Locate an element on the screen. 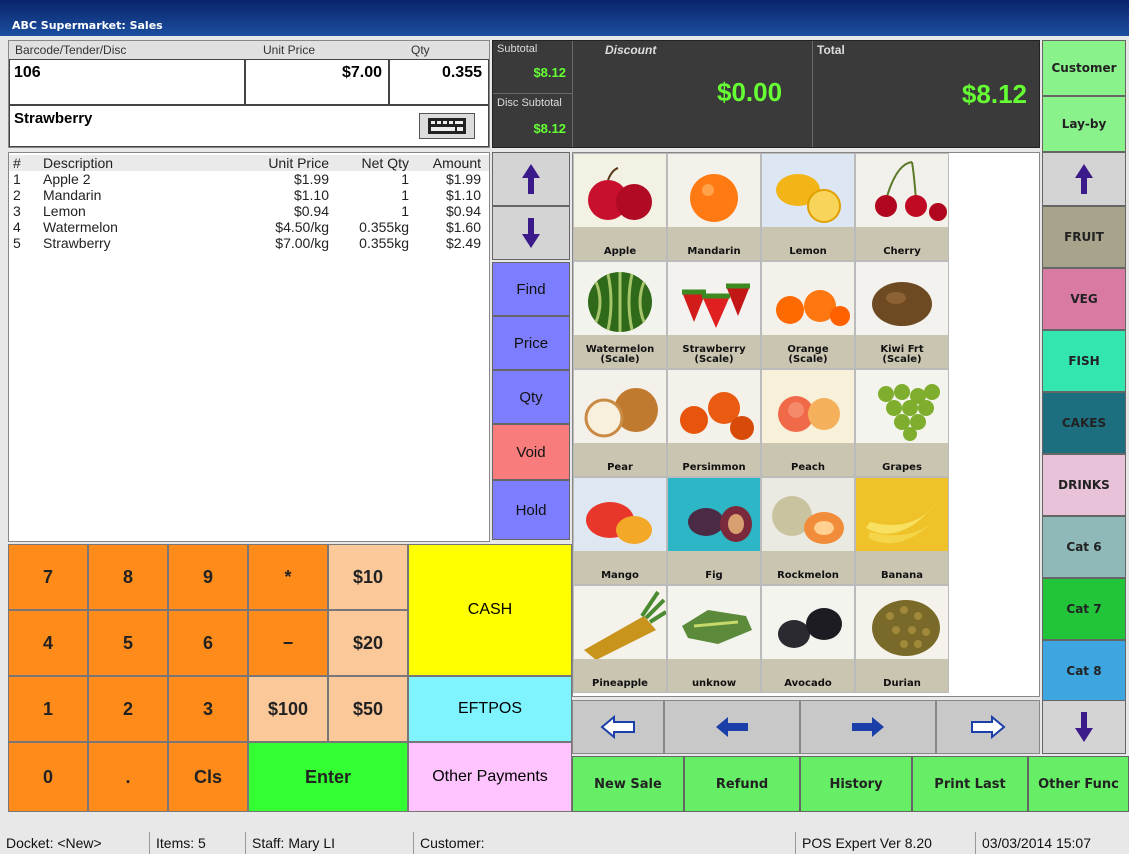 The image size is (1129, 854). eftpos-button: EFTPOS is located at coordinates (490, 709).